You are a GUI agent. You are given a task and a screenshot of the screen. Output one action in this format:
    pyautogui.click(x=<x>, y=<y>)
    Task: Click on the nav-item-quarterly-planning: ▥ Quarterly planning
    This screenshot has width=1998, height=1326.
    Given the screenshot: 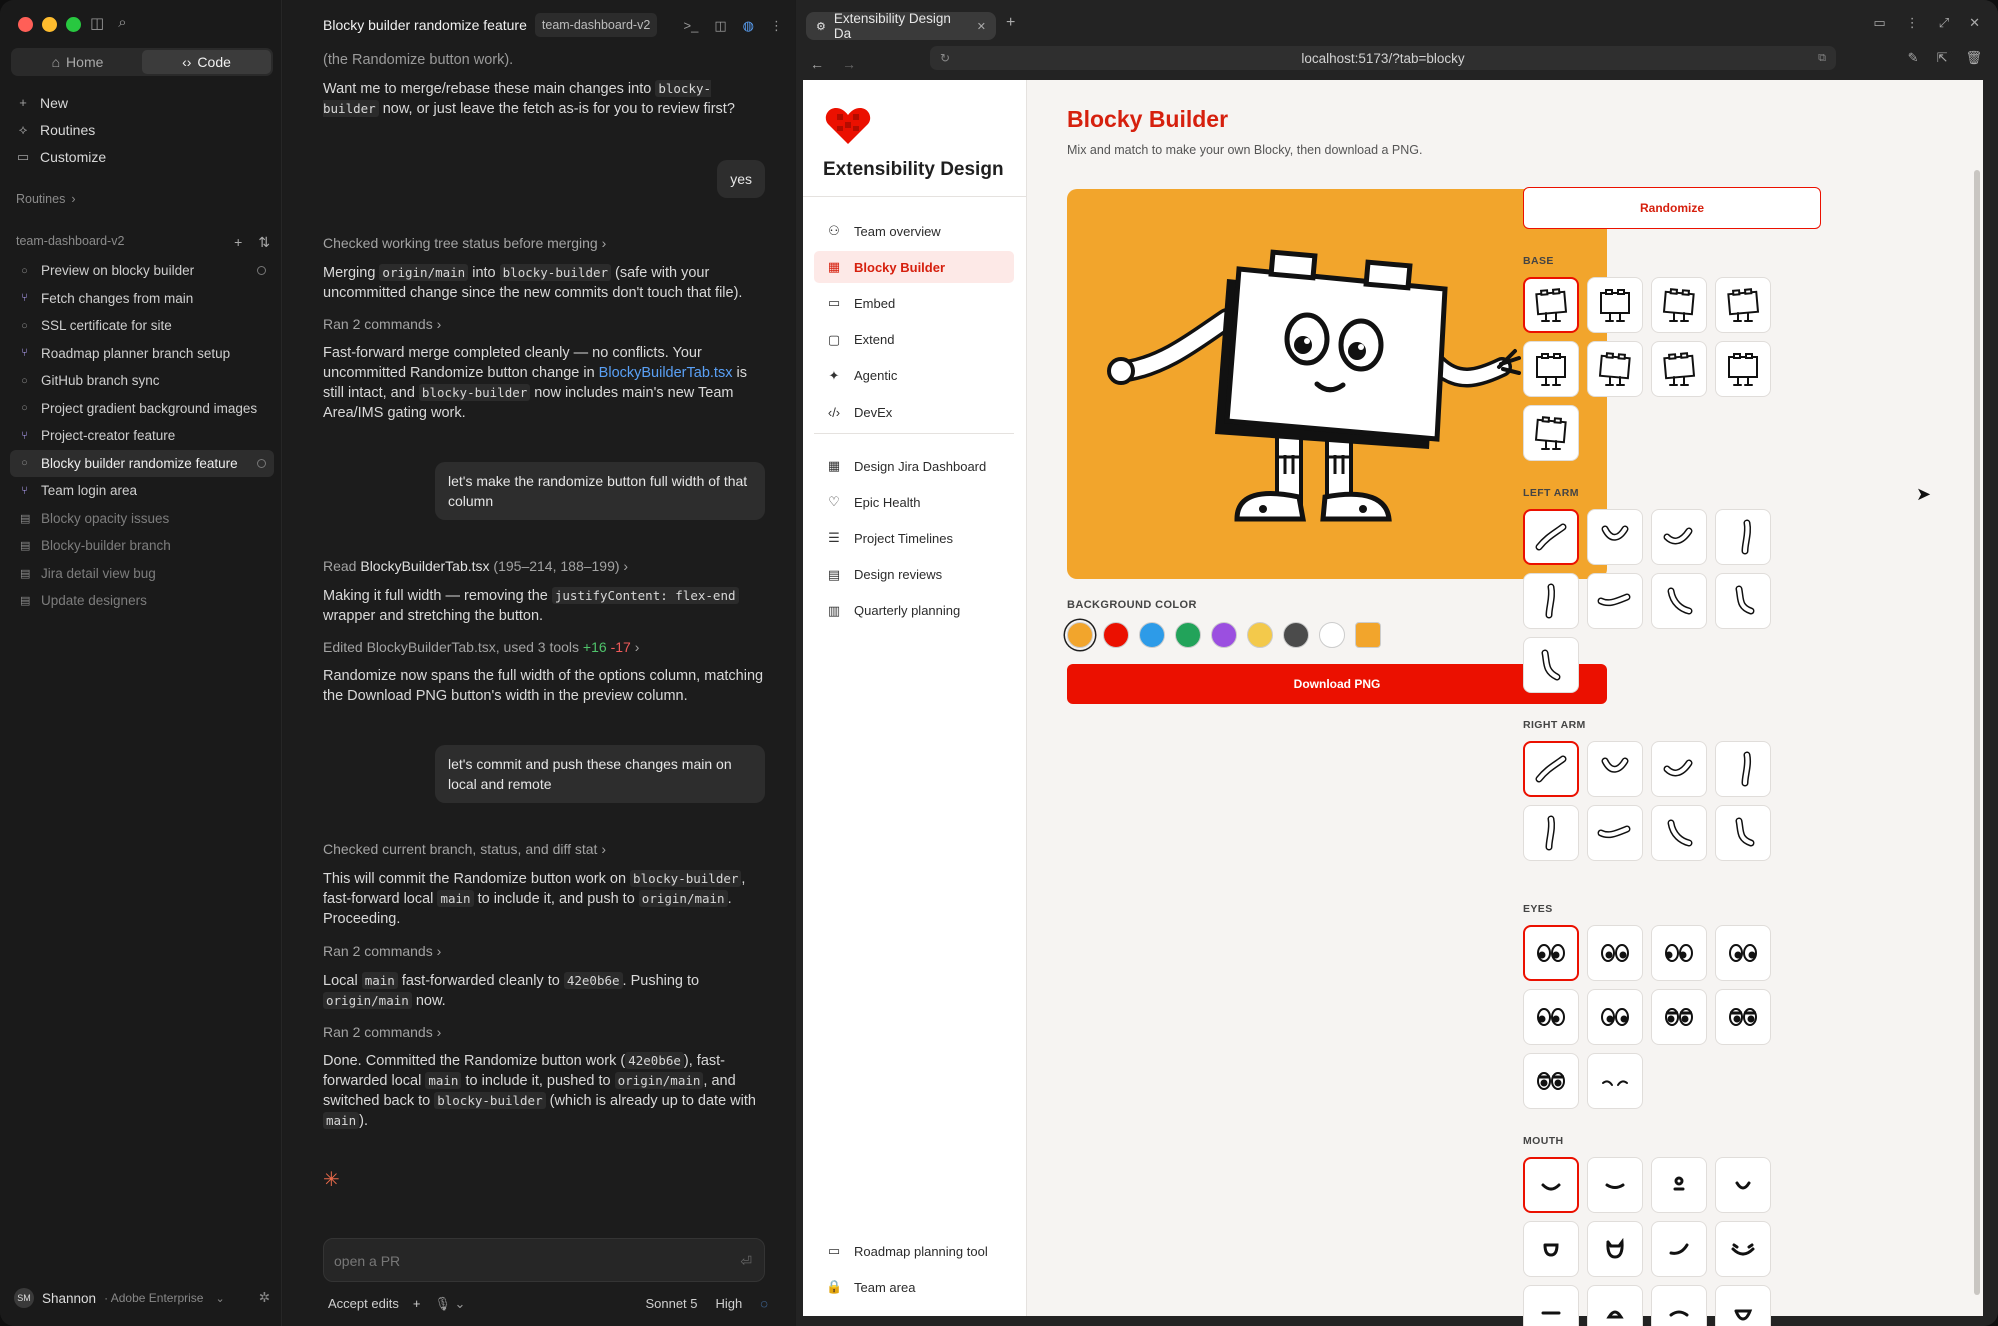 What is the action you would take?
    pyautogui.click(x=914, y=611)
    